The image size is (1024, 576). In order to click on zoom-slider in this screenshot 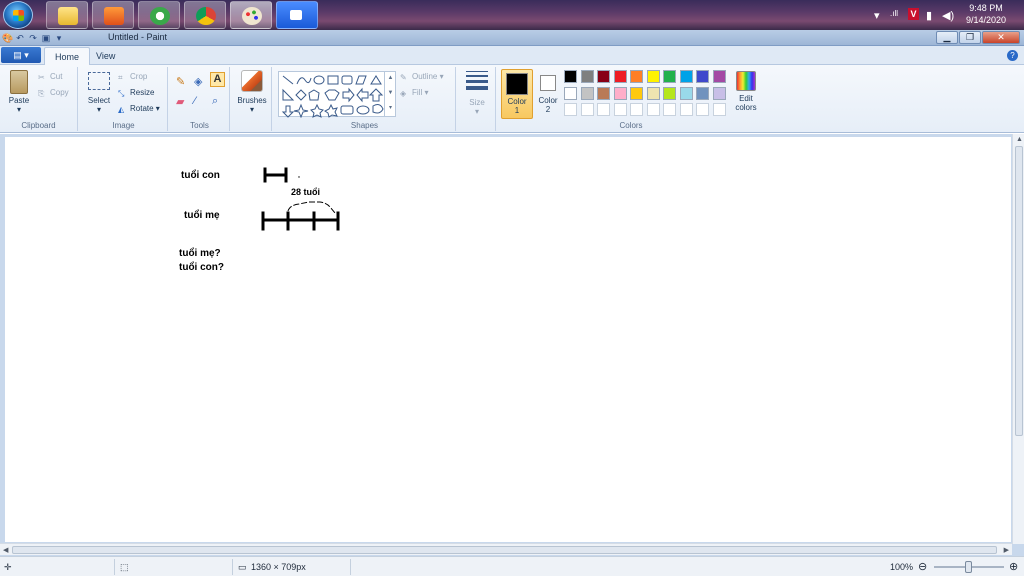, I will do `click(969, 567)`.